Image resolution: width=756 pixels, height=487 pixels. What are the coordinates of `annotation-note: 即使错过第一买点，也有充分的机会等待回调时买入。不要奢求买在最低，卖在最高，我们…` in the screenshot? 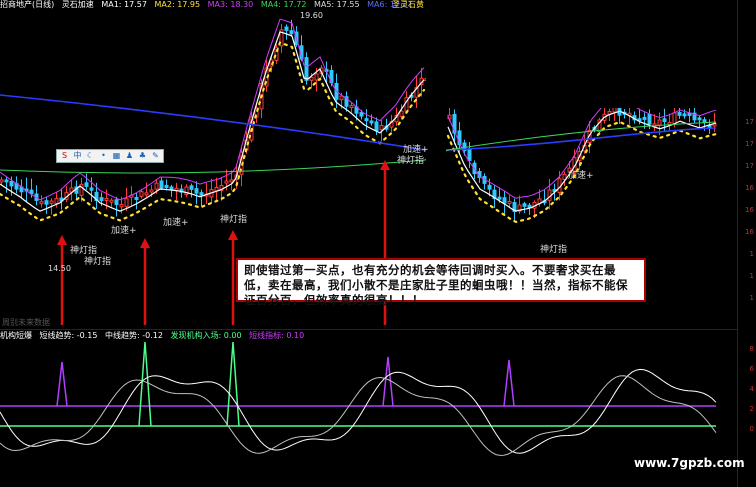 It's located at (441, 282).